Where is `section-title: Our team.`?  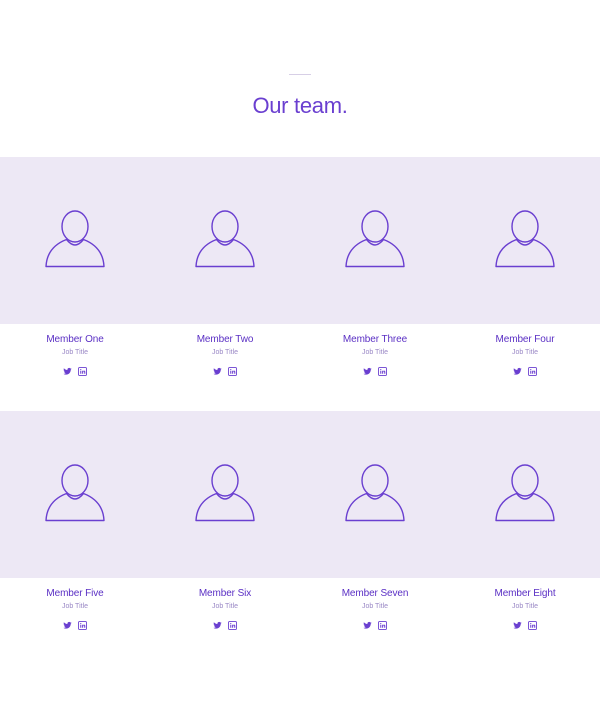
section-title: Our team. is located at coordinates (300, 105).